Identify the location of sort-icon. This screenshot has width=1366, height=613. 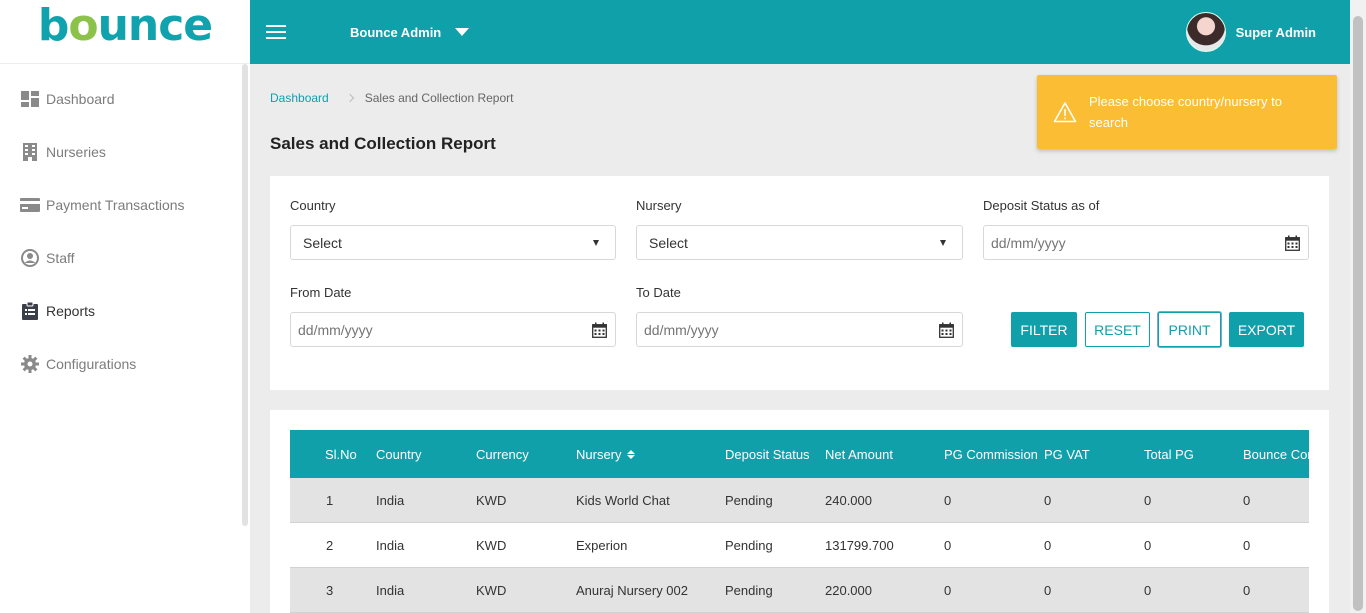
(630, 454).